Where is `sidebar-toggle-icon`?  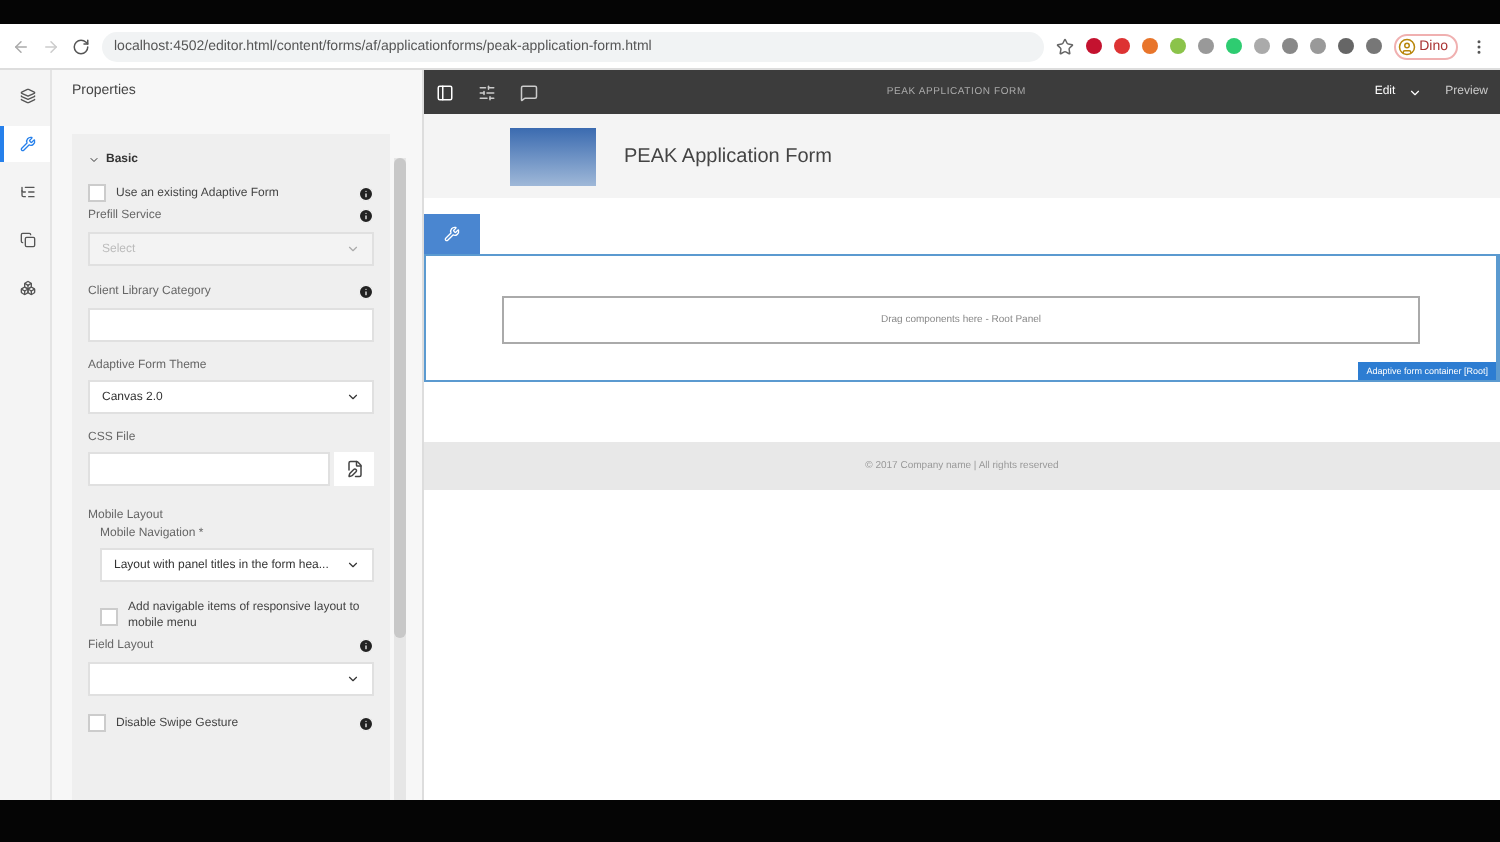 sidebar-toggle-icon is located at coordinates (445, 92).